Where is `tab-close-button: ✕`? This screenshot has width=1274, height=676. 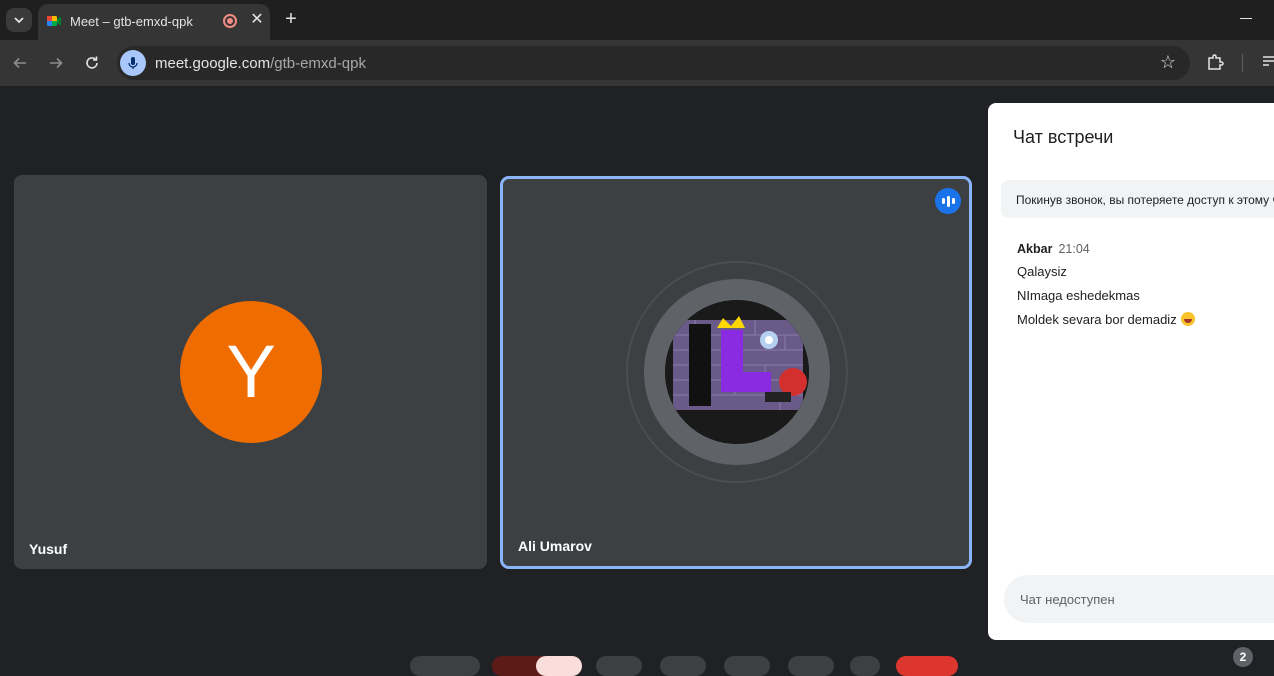
tab-close-button: ✕ is located at coordinates (257, 20).